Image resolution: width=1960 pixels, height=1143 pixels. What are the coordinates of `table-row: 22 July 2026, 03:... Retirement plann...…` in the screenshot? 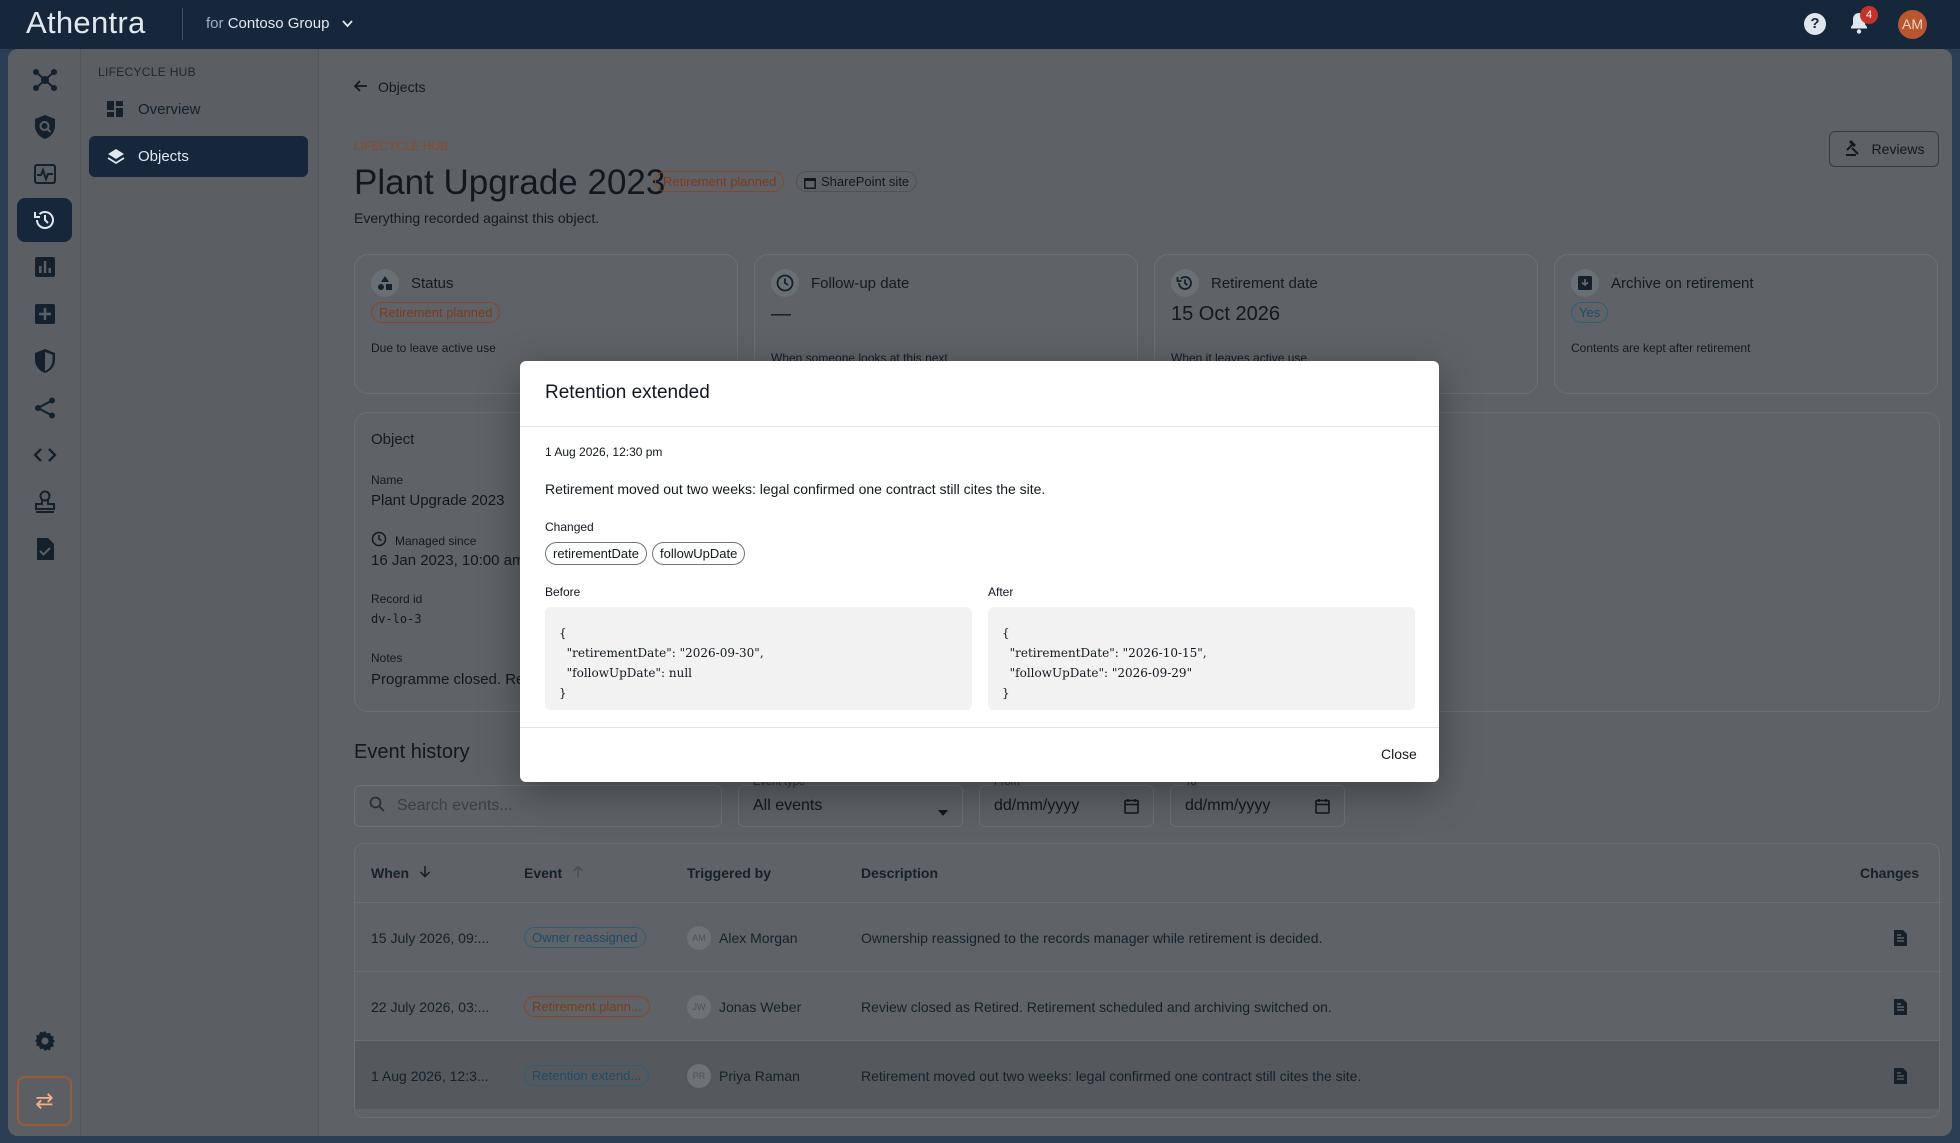 It's located at (1147, 1006).